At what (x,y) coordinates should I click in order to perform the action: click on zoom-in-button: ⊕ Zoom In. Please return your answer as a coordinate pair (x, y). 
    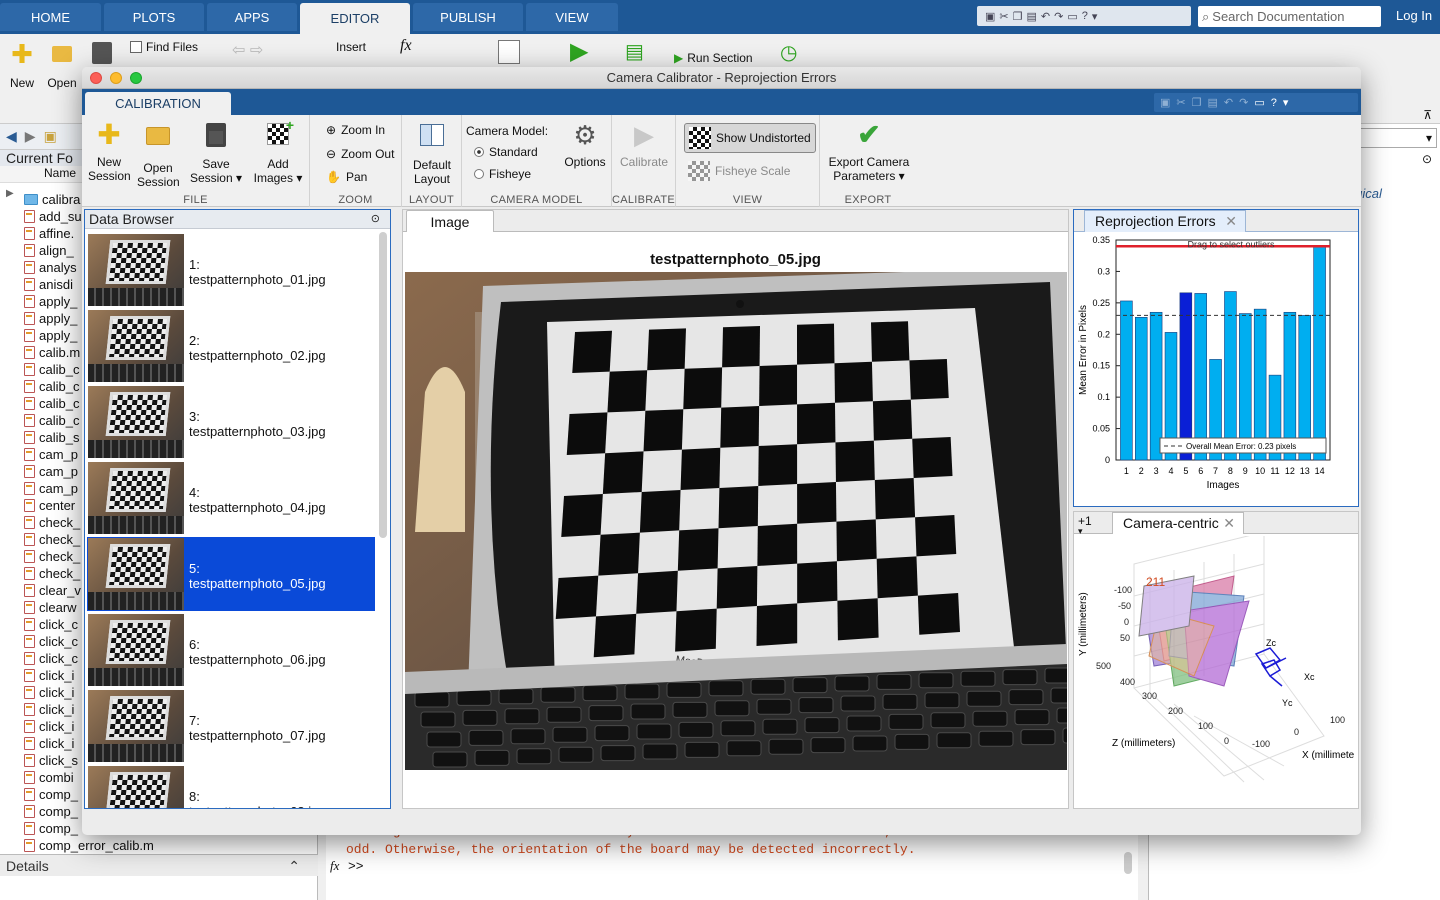
    Looking at the image, I should click on (355, 130).